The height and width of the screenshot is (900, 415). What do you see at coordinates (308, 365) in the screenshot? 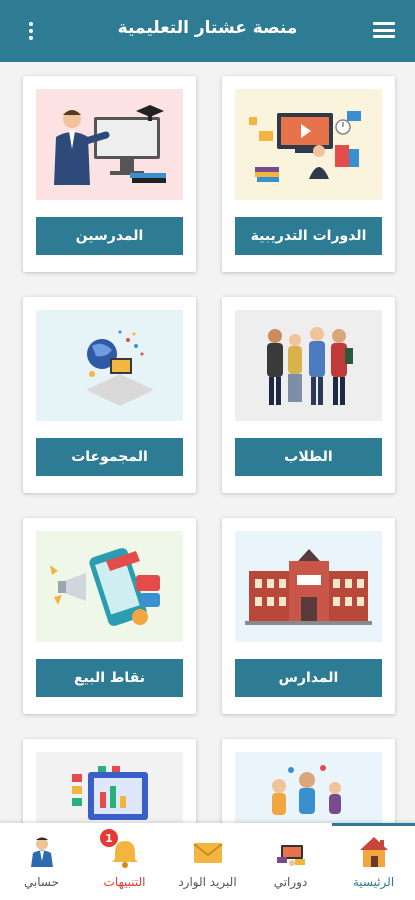
I see `students-illustration` at bounding box center [308, 365].